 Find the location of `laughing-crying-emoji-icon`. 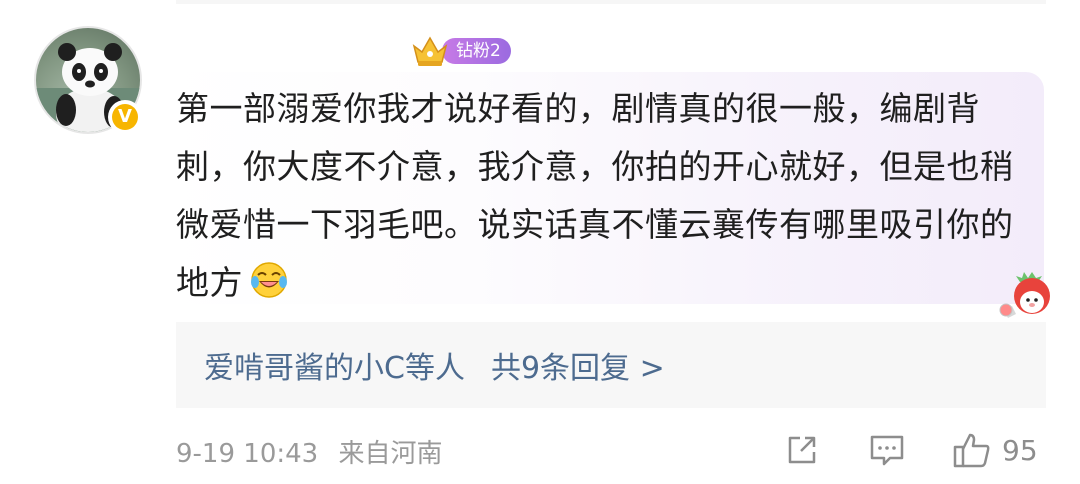

laughing-crying-emoji-icon is located at coordinates (269, 280).